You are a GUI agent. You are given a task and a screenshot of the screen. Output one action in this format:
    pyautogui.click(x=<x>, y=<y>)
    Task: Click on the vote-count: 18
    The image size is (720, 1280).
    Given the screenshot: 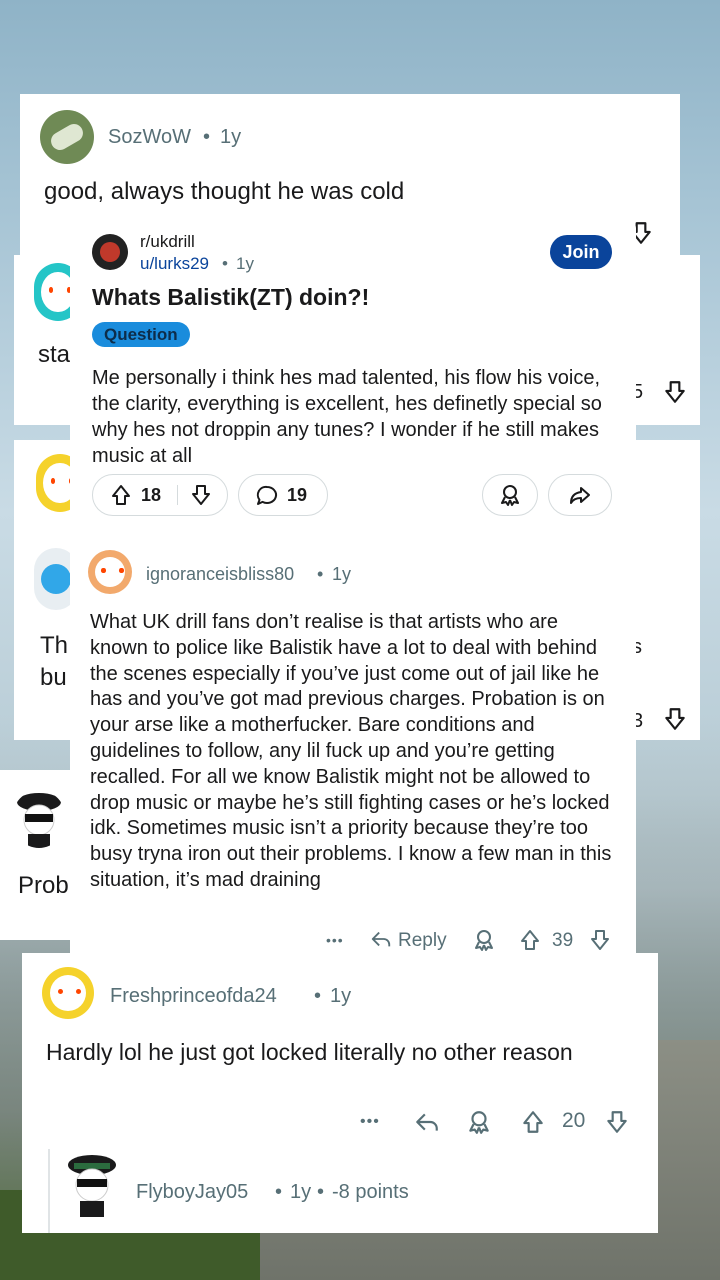 What is the action you would take?
    pyautogui.click(x=151, y=495)
    